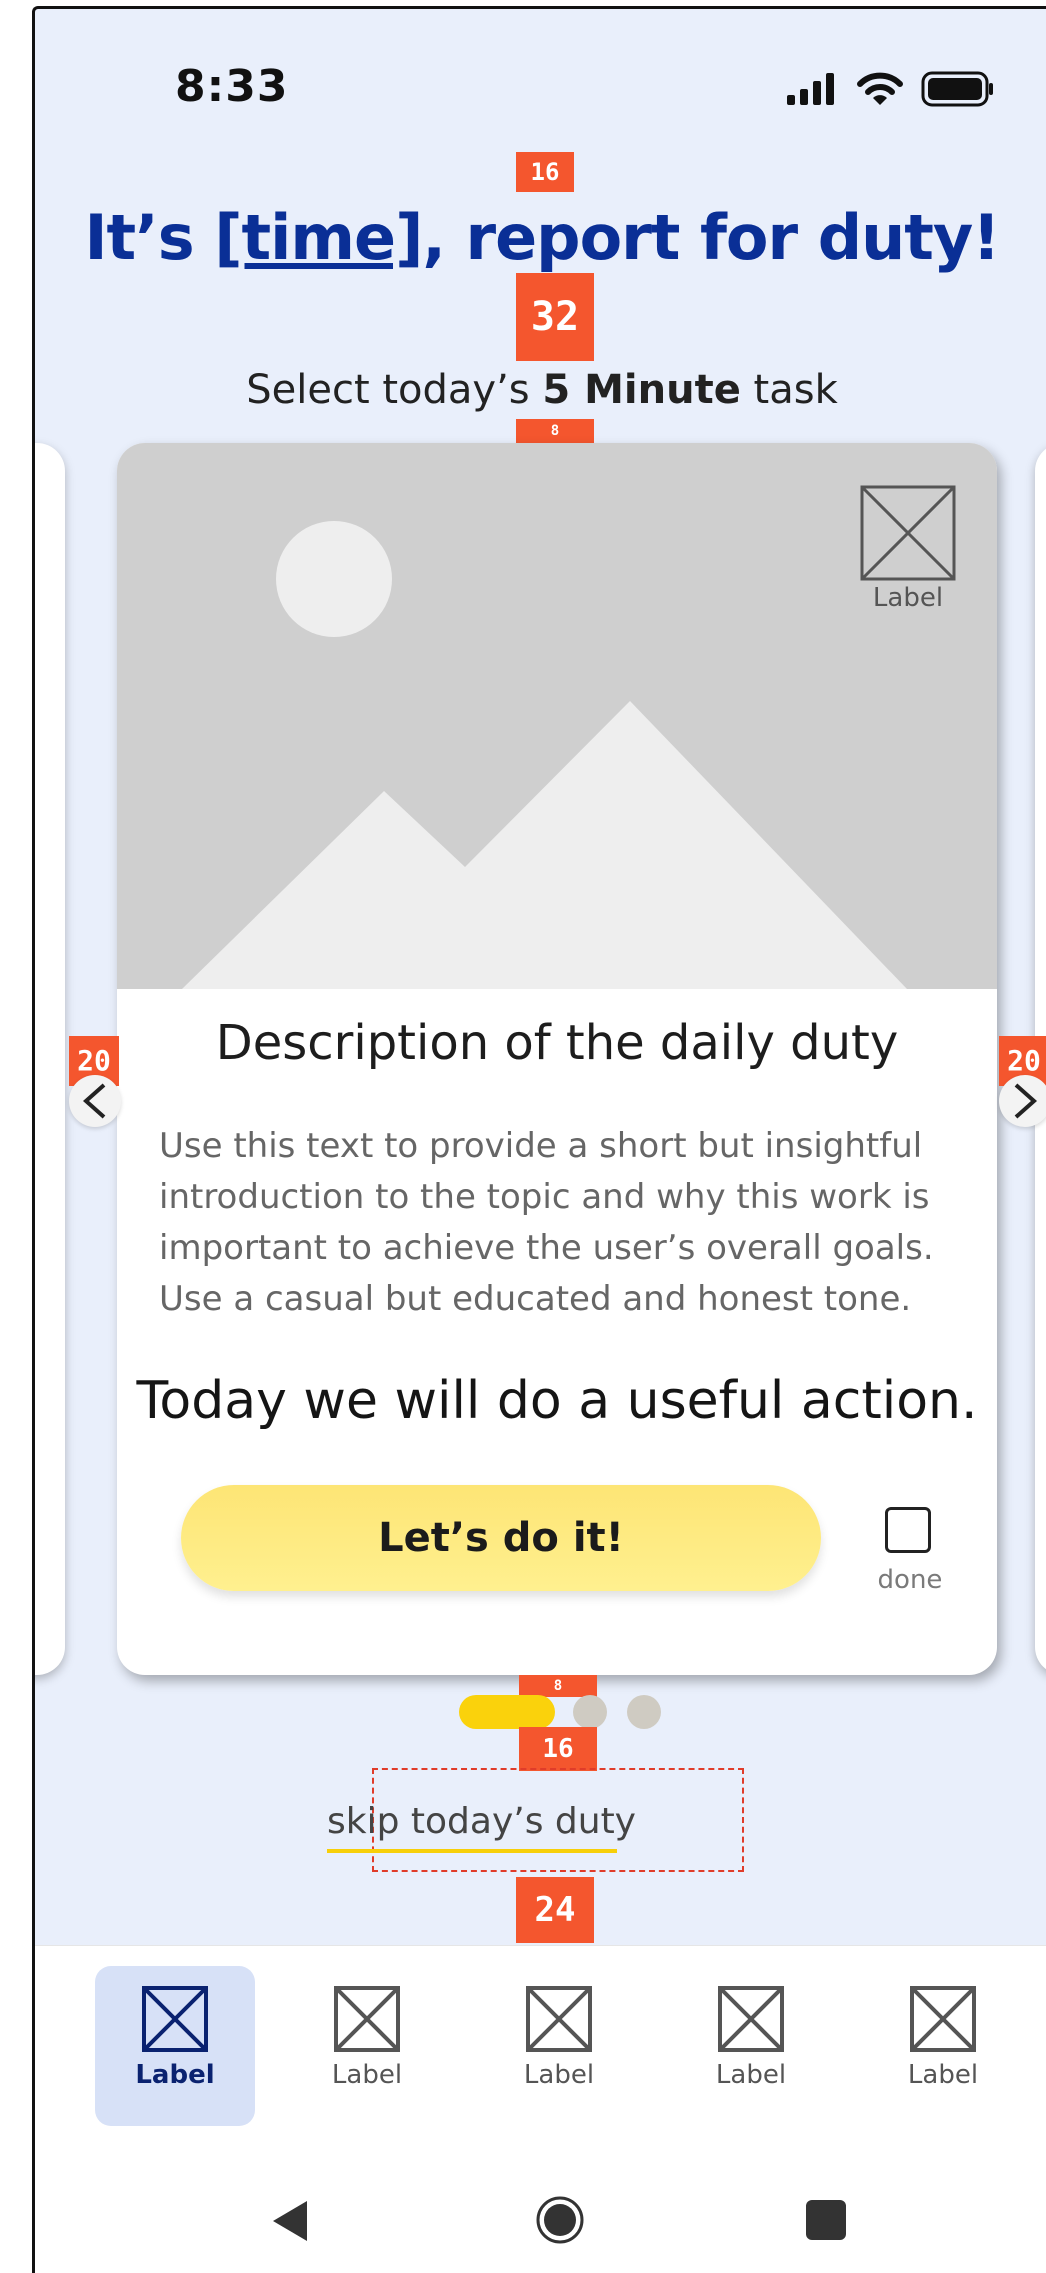 The width and height of the screenshot is (1046, 2273). What do you see at coordinates (880, 88) in the screenshot?
I see `wifi-icon` at bounding box center [880, 88].